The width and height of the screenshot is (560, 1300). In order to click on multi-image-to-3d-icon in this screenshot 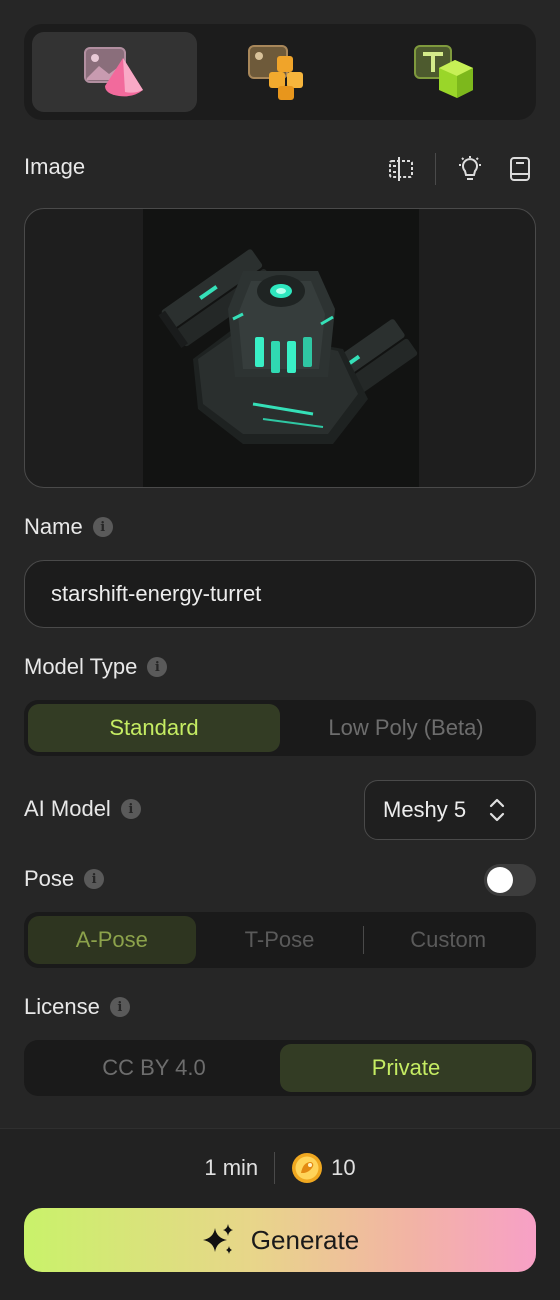, I will do `click(275, 72)`.